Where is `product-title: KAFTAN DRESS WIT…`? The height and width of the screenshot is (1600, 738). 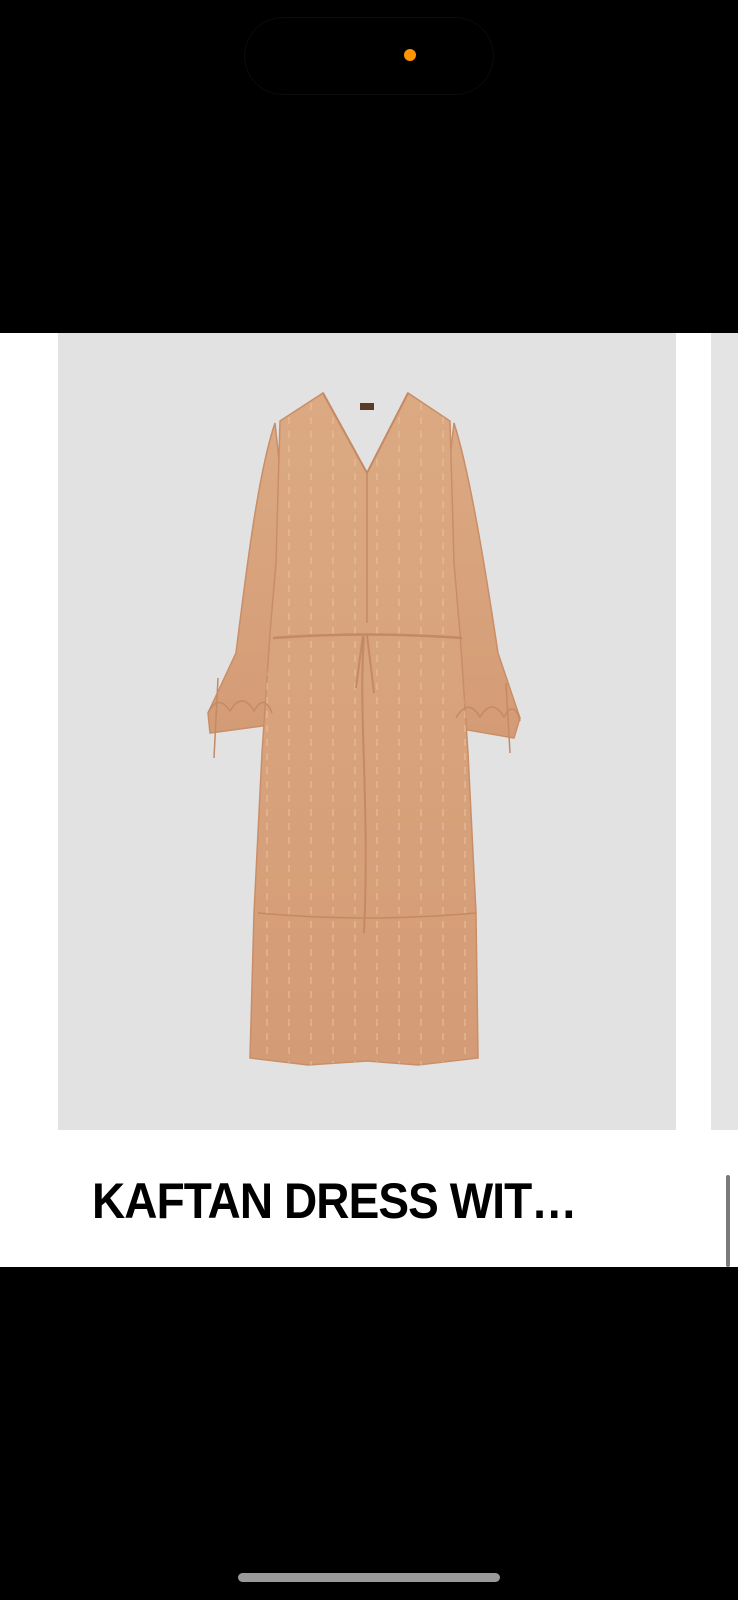
product-title: KAFTAN DRESS WIT… is located at coordinates (334, 1201).